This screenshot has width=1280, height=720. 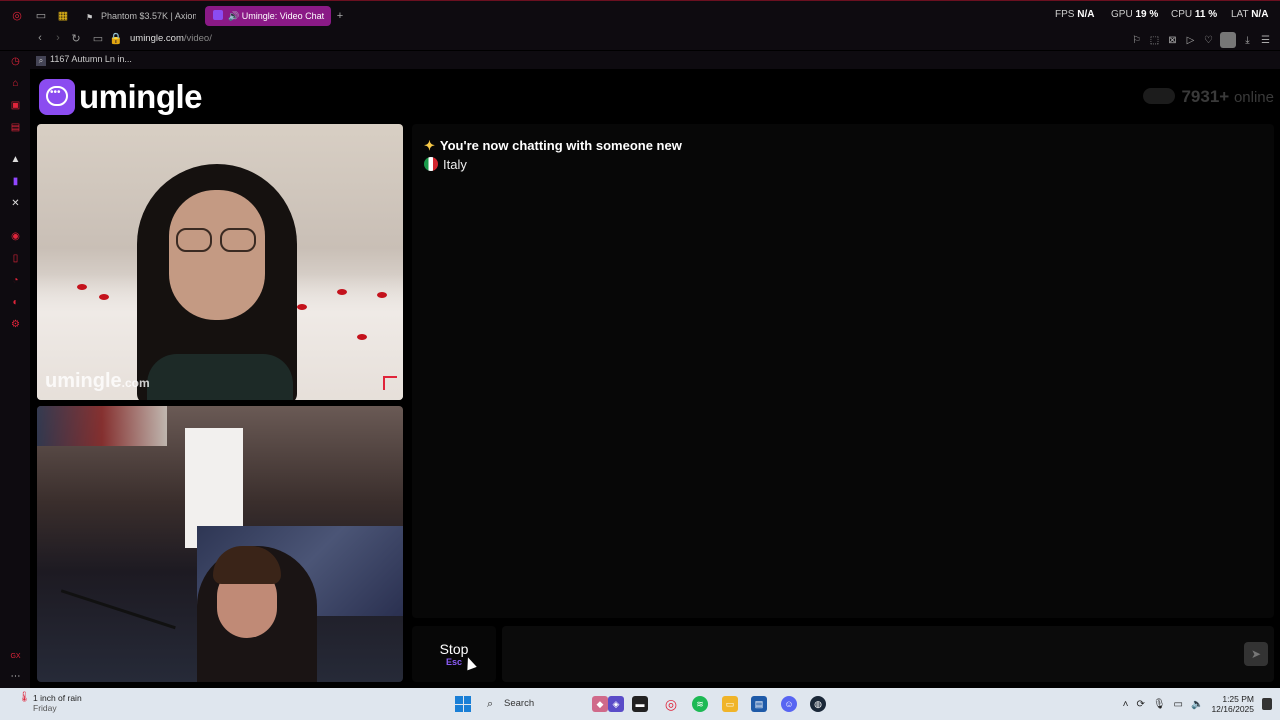 I want to click on snapshot-icon: ⬚, so click(x=1154, y=40).